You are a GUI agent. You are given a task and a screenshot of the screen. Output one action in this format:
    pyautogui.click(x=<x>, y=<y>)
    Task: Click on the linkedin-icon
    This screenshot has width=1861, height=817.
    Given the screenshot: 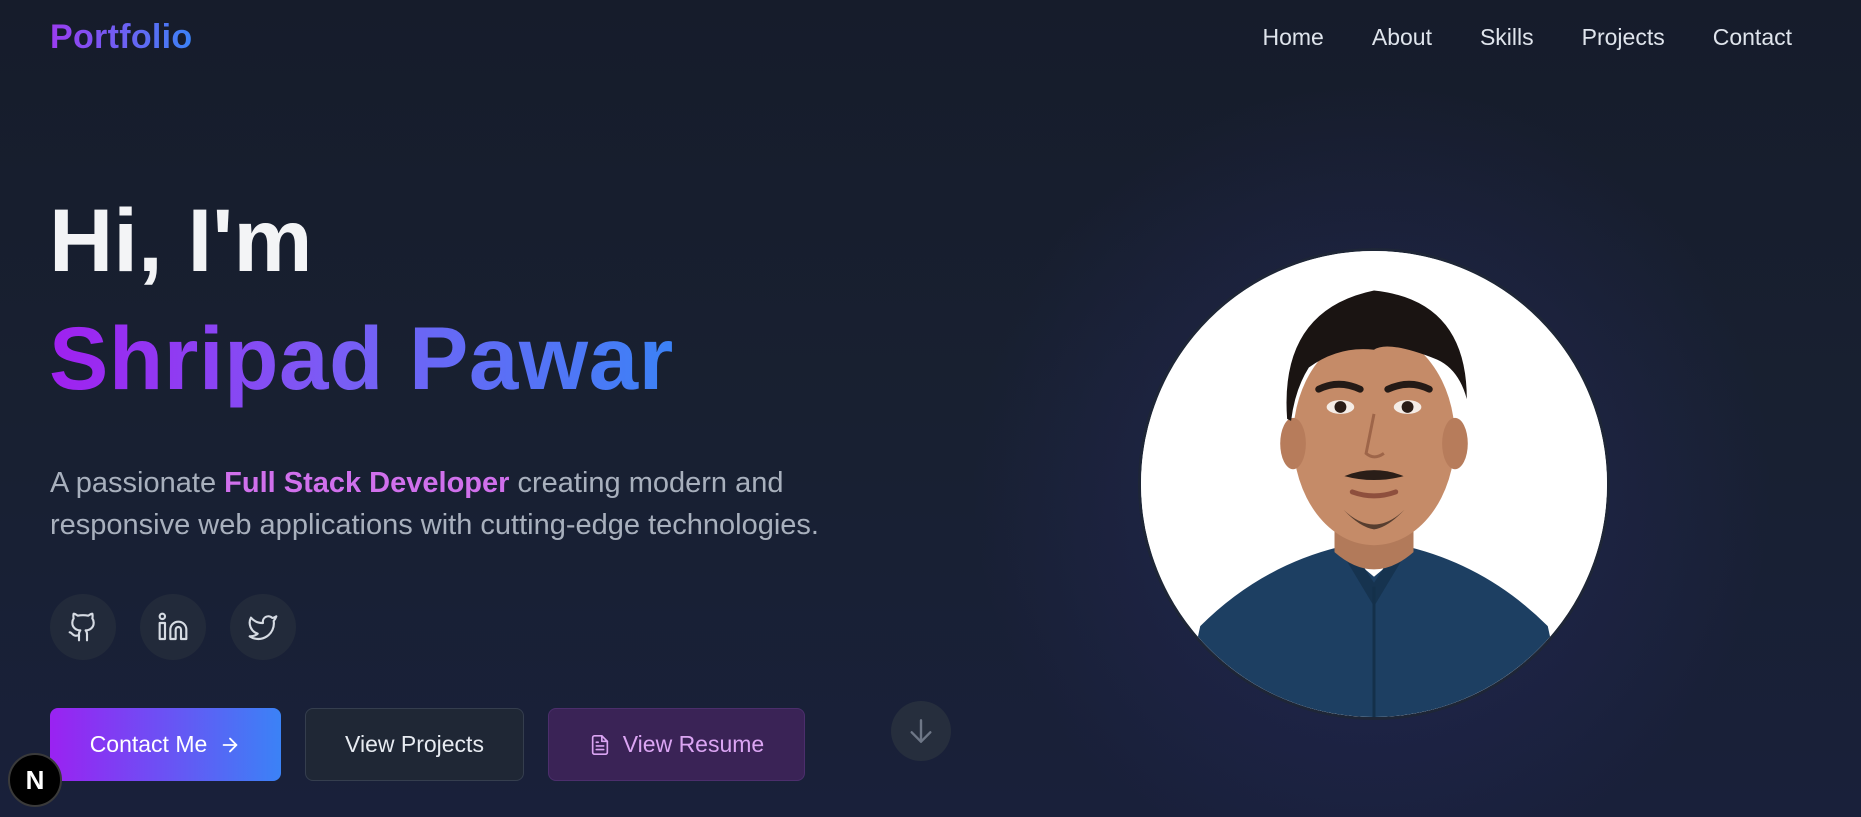 What is the action you would take?
    pyautogui.click(x=173, y=626)
    